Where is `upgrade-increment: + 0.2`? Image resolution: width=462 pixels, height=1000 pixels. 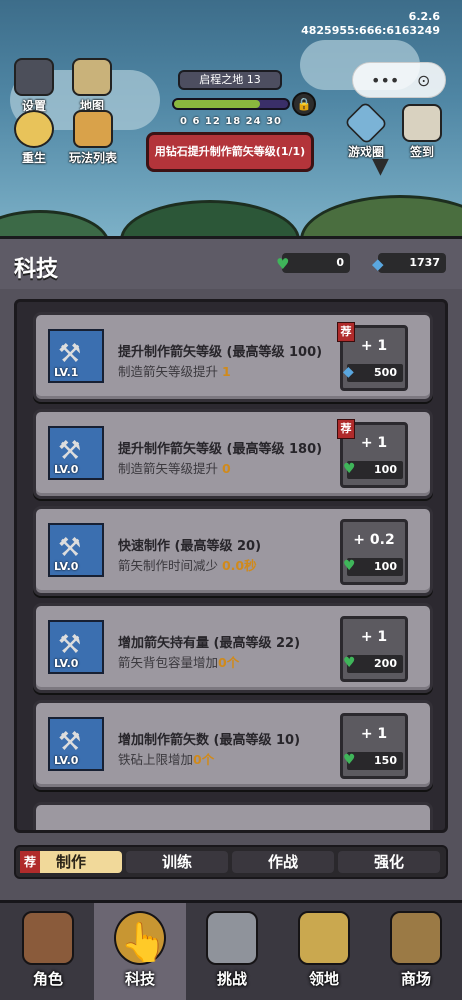
upgrade-increment: + 0.2 is located at coordinates (374, 540).